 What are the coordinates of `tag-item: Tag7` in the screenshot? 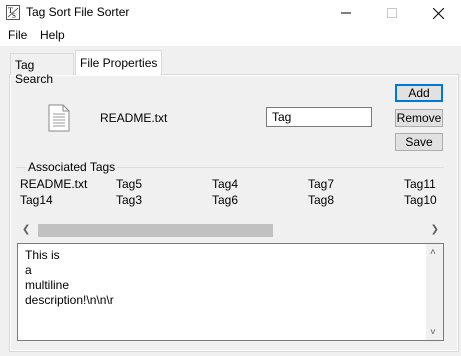 It's located at (321, 184).